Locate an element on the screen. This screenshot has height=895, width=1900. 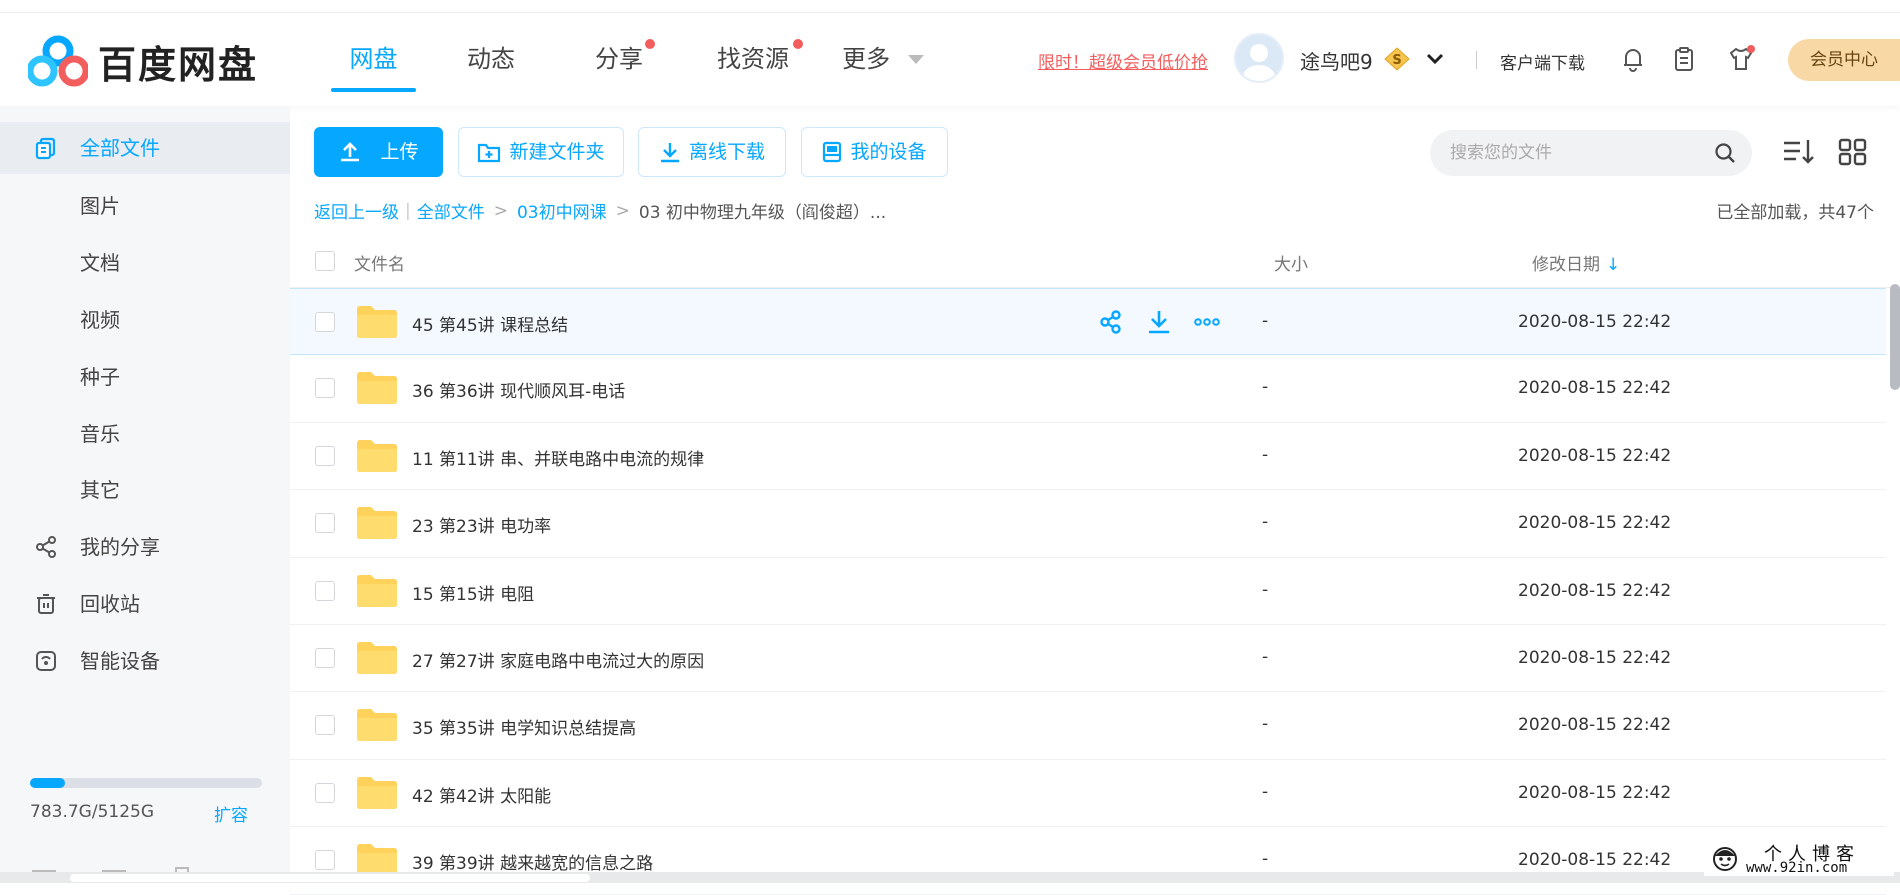
horizontal-scrollbar-thumb is located at coordinates (330, 878).